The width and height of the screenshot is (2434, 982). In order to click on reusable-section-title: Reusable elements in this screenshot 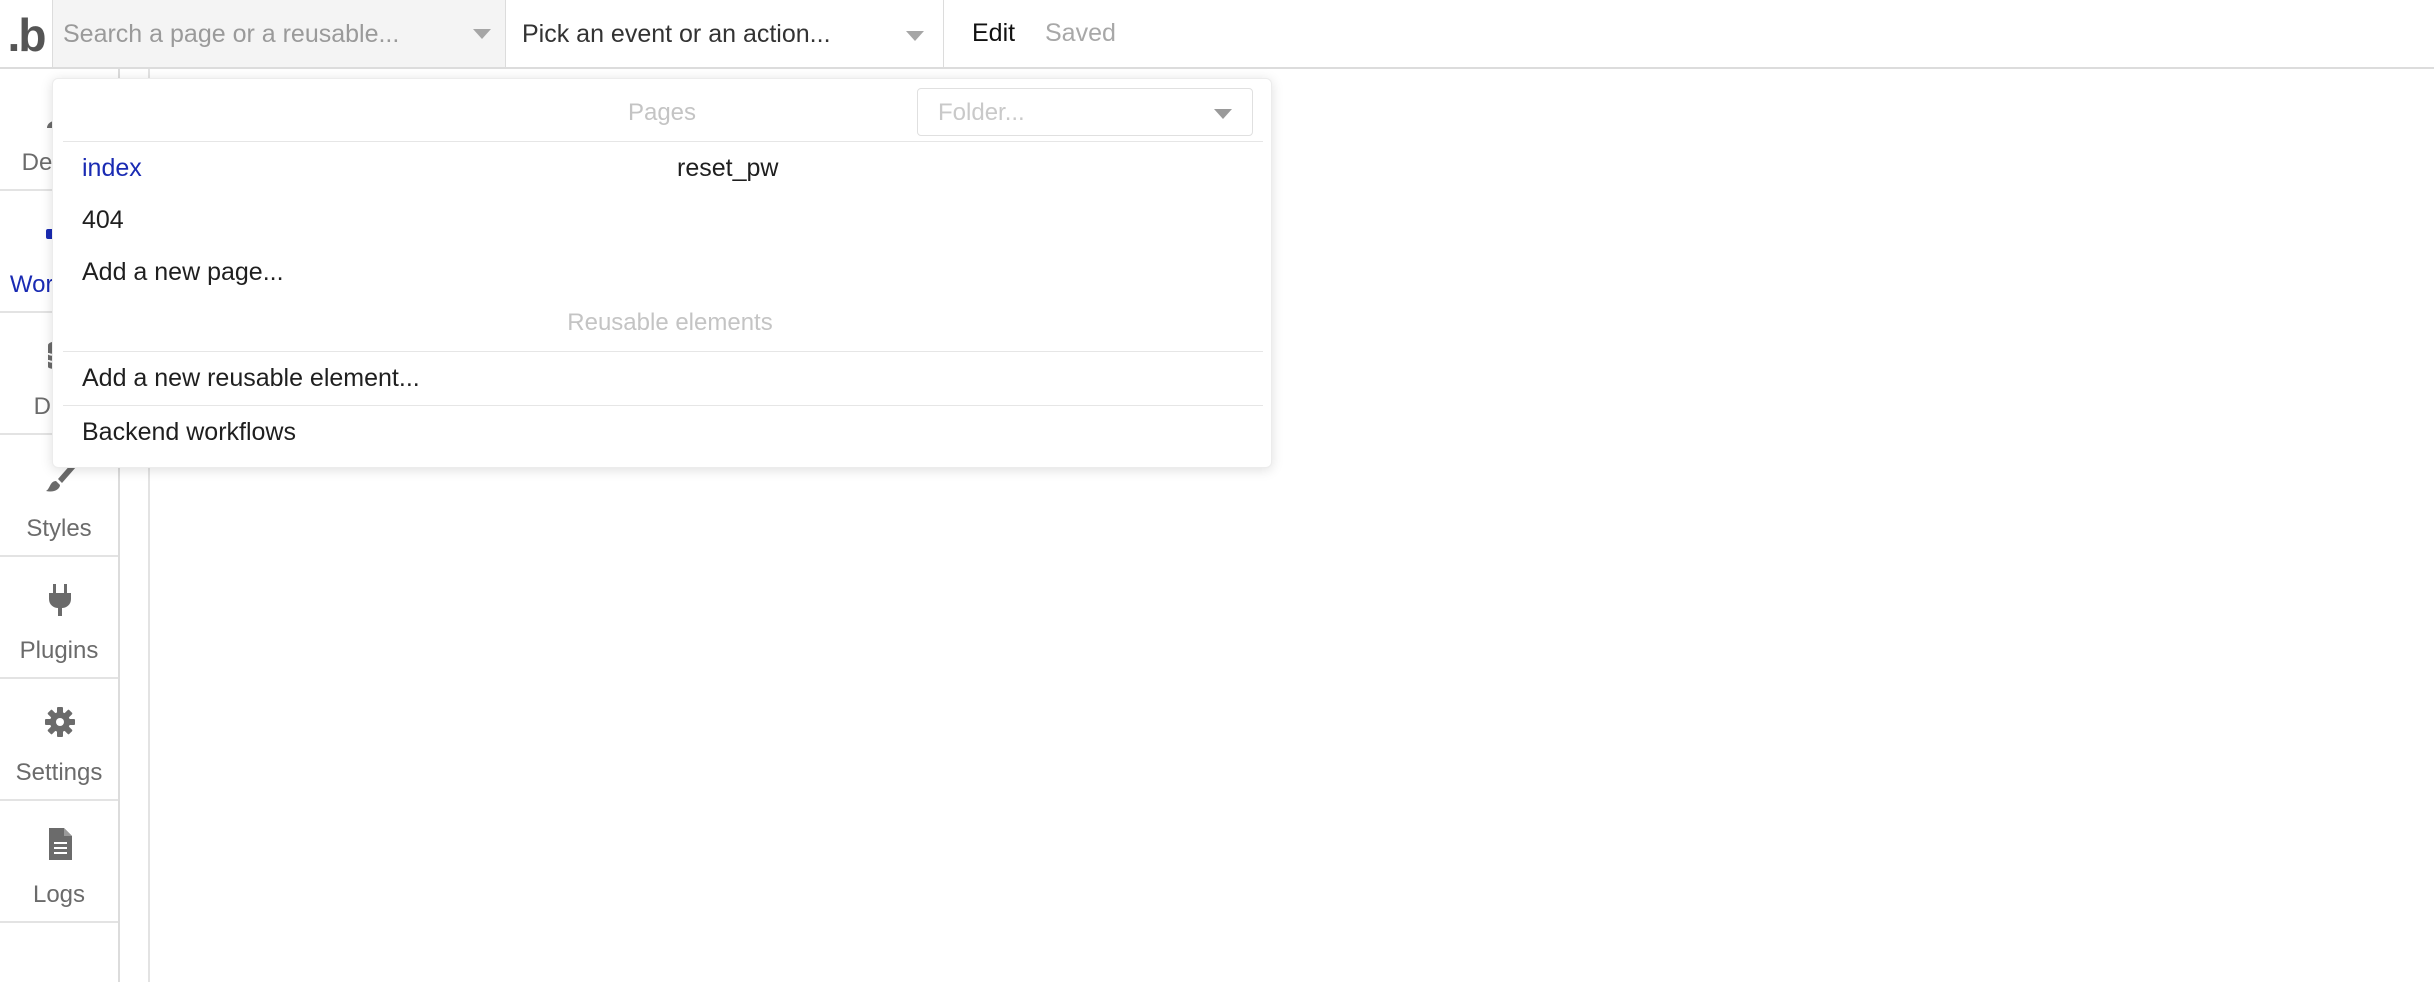, I will do `click(670, 322)`.